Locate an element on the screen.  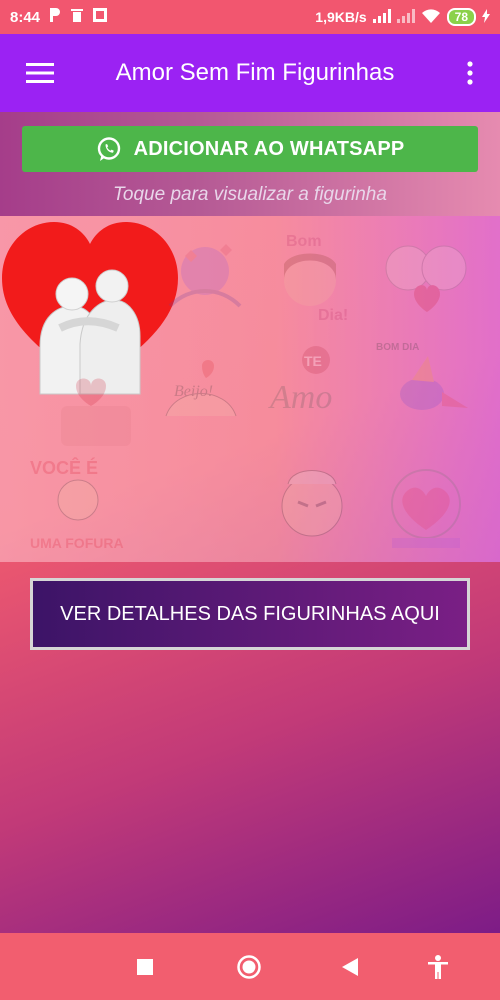
sticker-voce-e-text: VOCÊ É is located at coordinates (64, 467).